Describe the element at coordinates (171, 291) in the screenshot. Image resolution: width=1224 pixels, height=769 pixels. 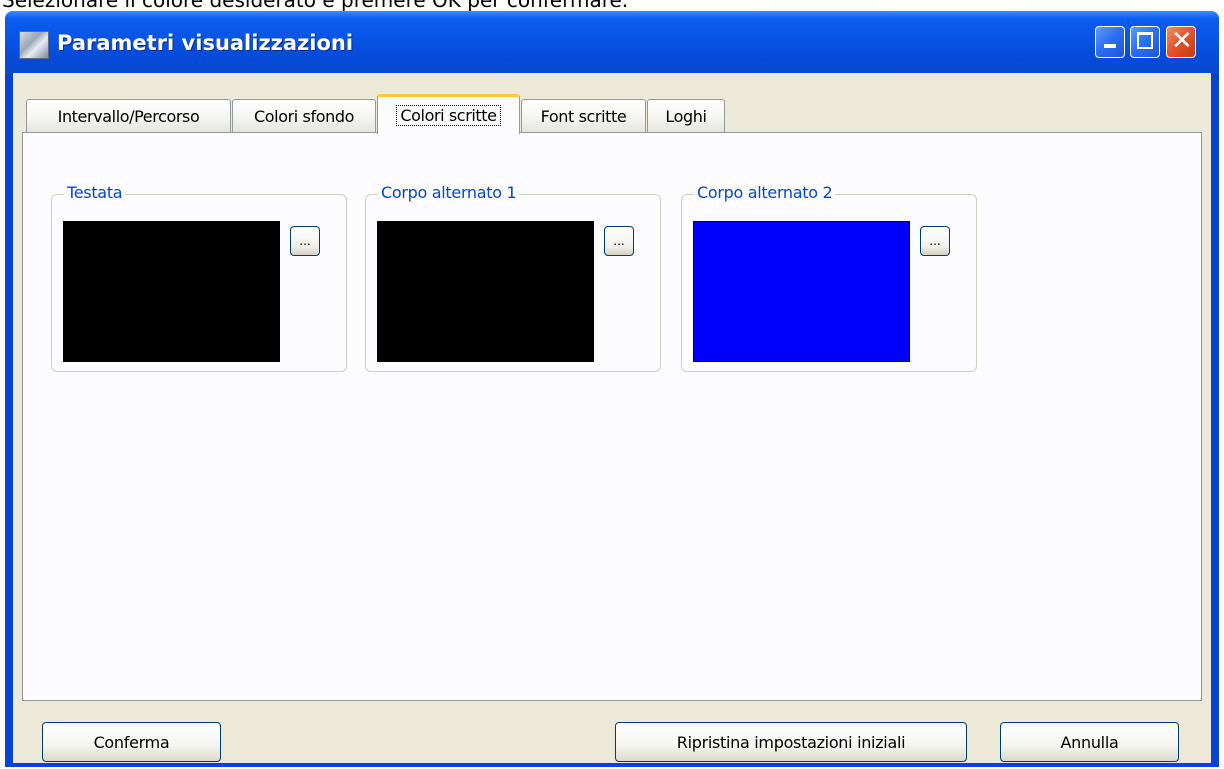
I see `color-swatch-testata` at that location.